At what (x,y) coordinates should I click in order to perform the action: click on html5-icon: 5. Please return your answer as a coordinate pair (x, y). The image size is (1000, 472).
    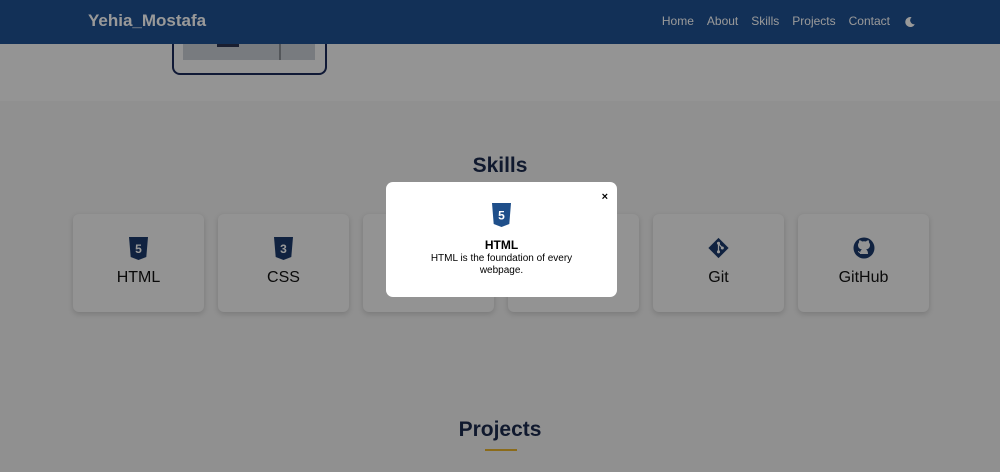
    Looking at the image, I should click on (501, 215).